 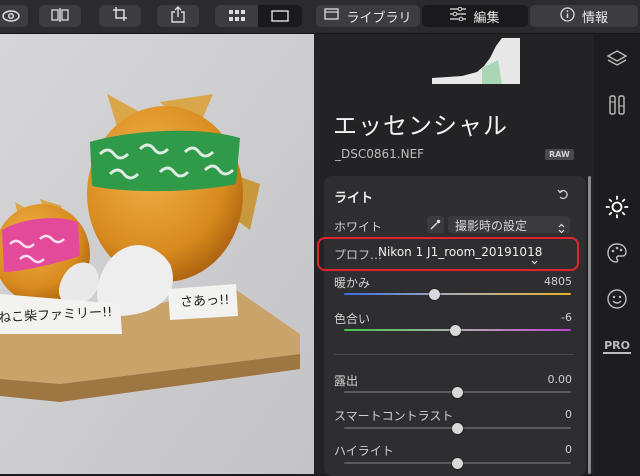 I want to click on tab-library: ライブラリ, so click(x=368, y=16).